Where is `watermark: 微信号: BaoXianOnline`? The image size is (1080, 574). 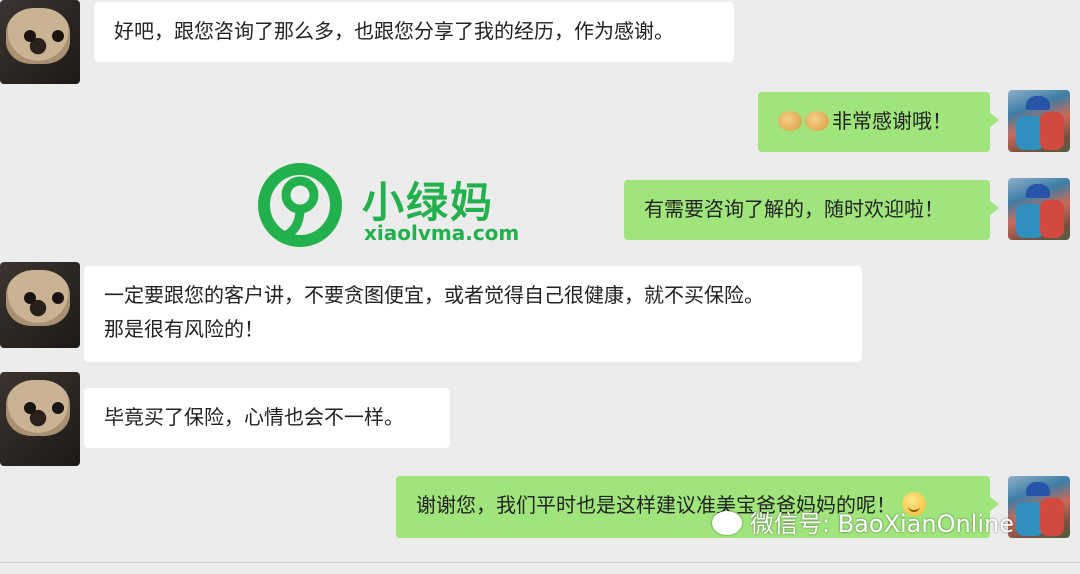 watermark: 微信号: BaoXianOnline is located at coordinates (863, 521).